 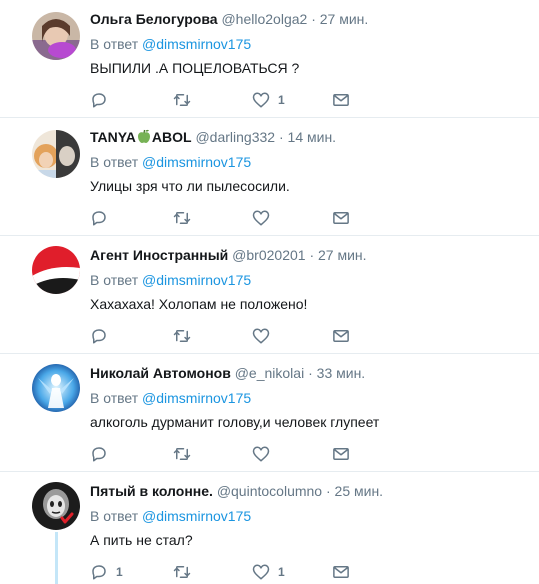 What do you see at coordinates (171, 137) in the screenshot?
I see `display-name-part2: ABOL` at bounding box center [171, 137].